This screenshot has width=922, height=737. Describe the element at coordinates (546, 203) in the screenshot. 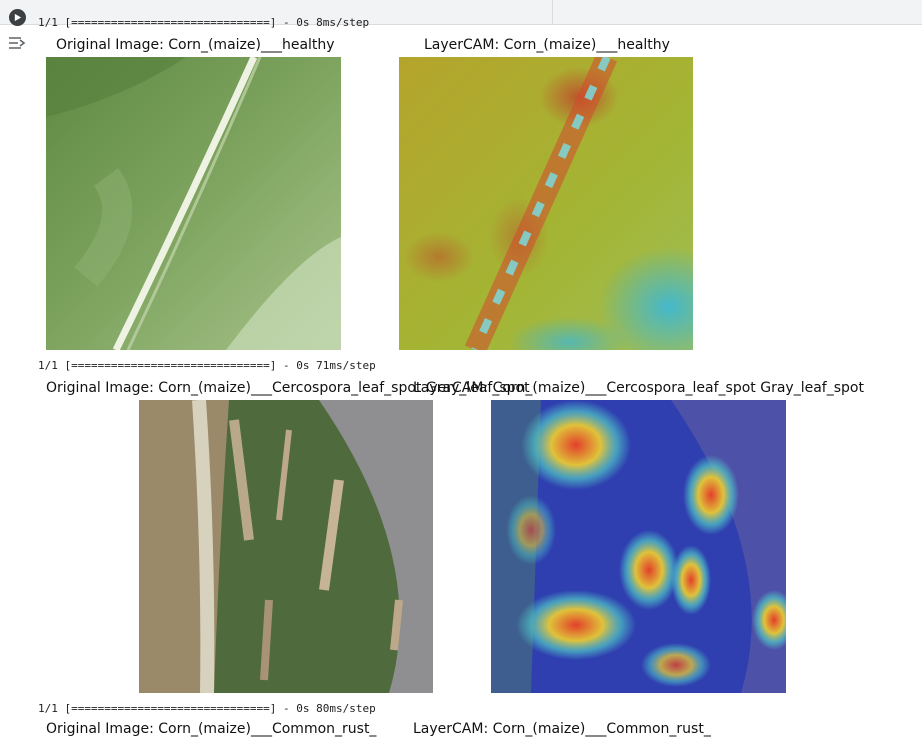

I see `layercam-image-healthy` at that location.